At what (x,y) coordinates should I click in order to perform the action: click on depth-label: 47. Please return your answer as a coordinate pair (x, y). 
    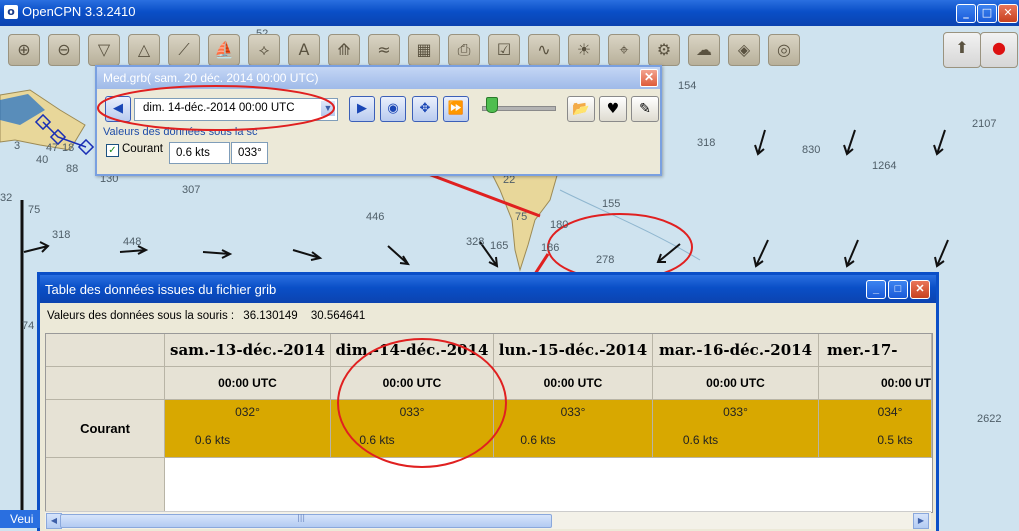
    Looking at the image, I should click on (52, 148).